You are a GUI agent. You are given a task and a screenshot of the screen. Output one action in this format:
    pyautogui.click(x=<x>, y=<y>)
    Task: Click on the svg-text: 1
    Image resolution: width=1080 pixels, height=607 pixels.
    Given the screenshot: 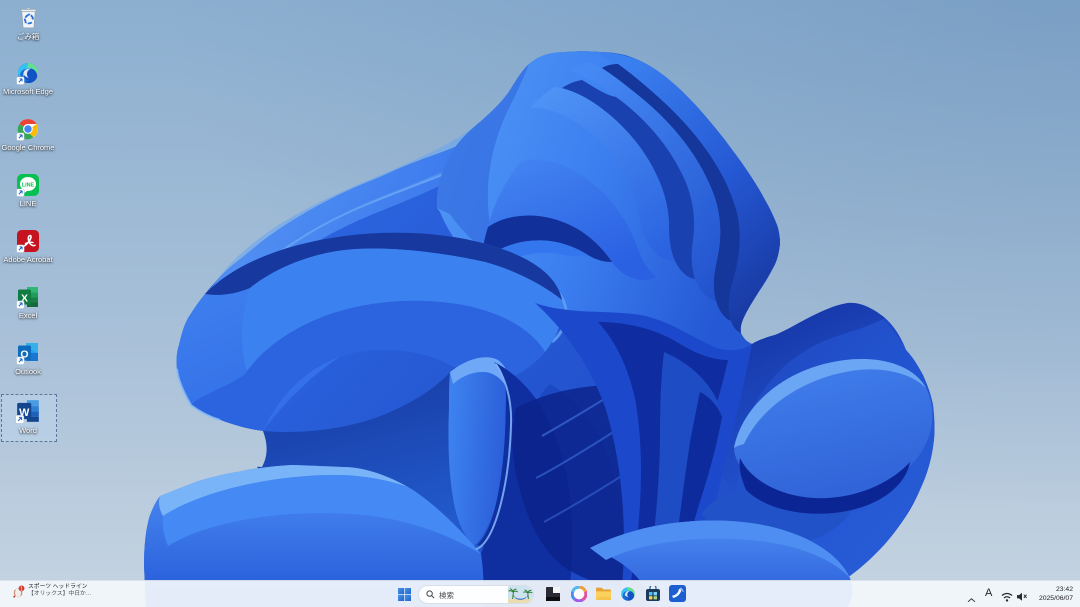 What is the action you would take?
    pyautogui.click(x=21, y=589)
    